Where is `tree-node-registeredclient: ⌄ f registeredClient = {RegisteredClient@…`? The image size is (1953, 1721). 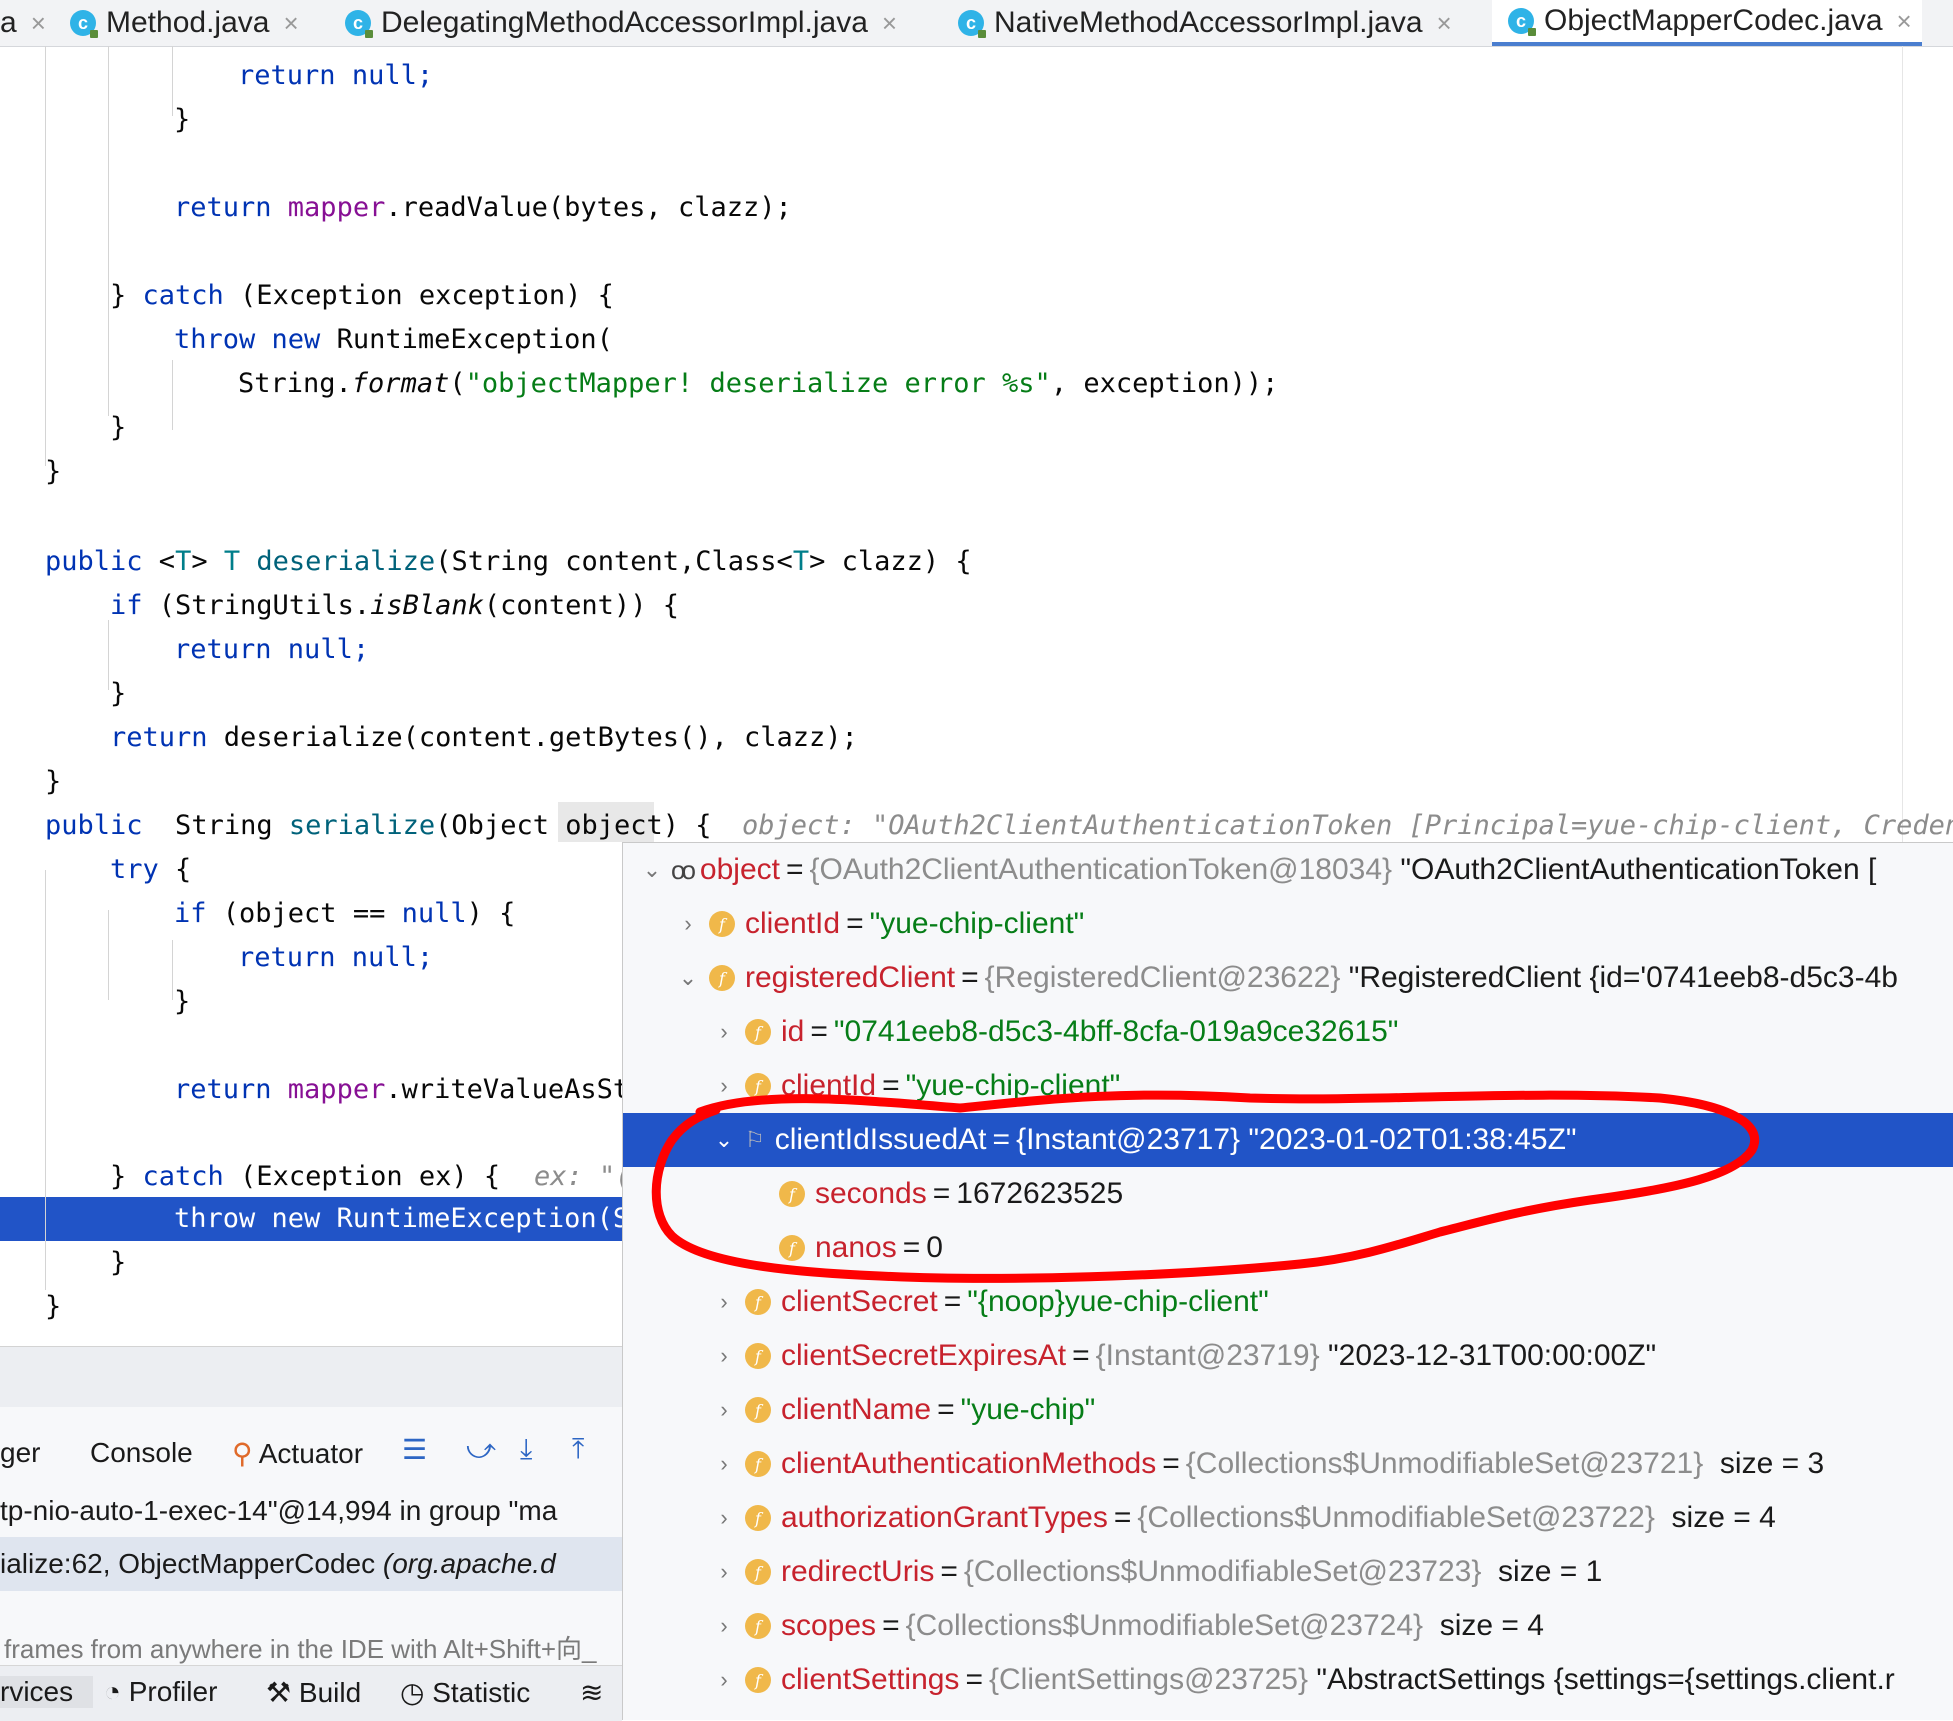 tree-node-registeredclient: ⌄ f registeredClient = {RegisteredClient@… is located at coordinates (1288, 978).